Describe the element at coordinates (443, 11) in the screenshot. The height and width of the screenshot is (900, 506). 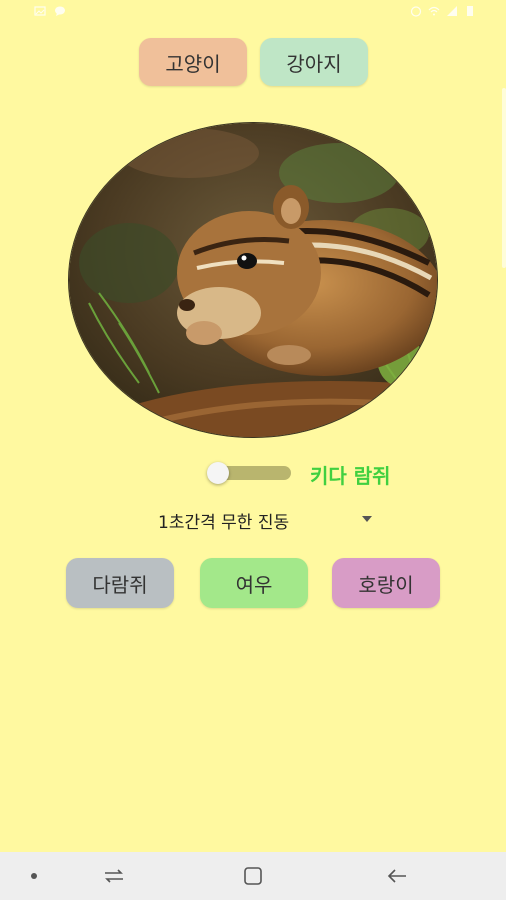
I see `status-right-icons` at that location.